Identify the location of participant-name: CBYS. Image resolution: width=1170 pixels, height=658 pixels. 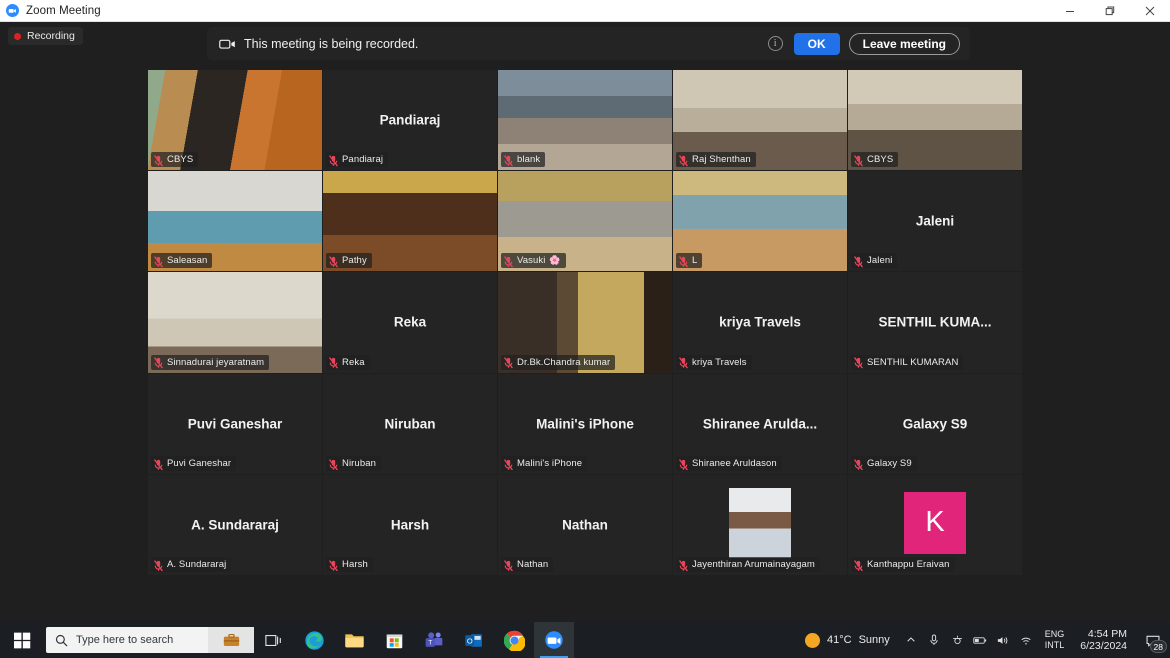
(880, 160).